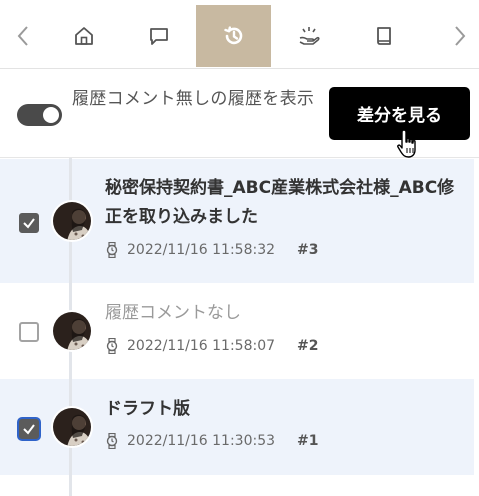 The width and height of the screenshot is (479, 496). I want to click on toolbar, so click(239, 34).